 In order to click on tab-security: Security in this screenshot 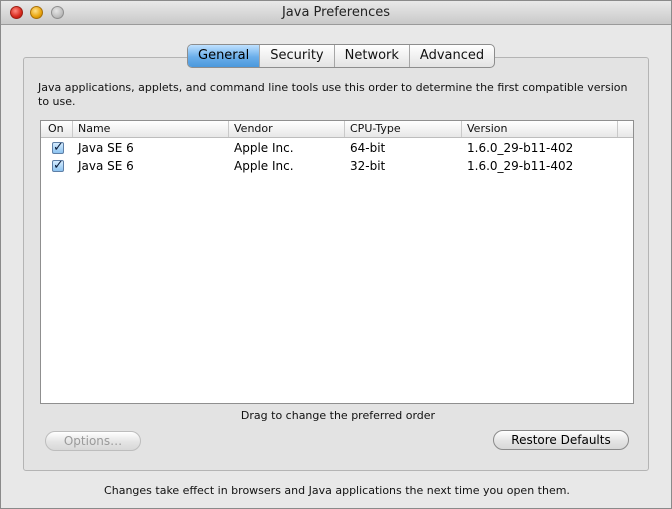, I will do `click(297, 56)`.